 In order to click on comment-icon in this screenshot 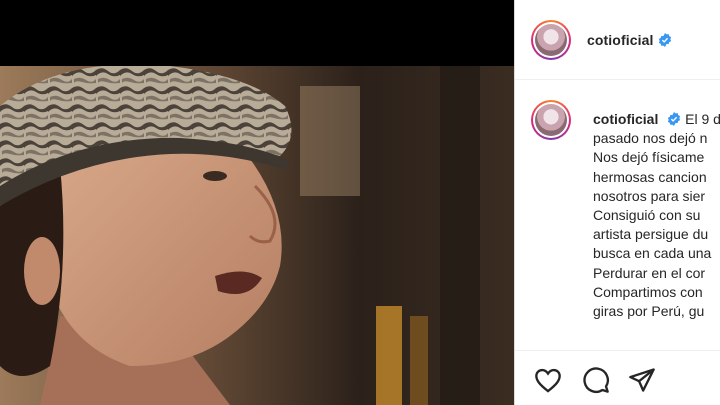, I will do `click(596, 380)`.